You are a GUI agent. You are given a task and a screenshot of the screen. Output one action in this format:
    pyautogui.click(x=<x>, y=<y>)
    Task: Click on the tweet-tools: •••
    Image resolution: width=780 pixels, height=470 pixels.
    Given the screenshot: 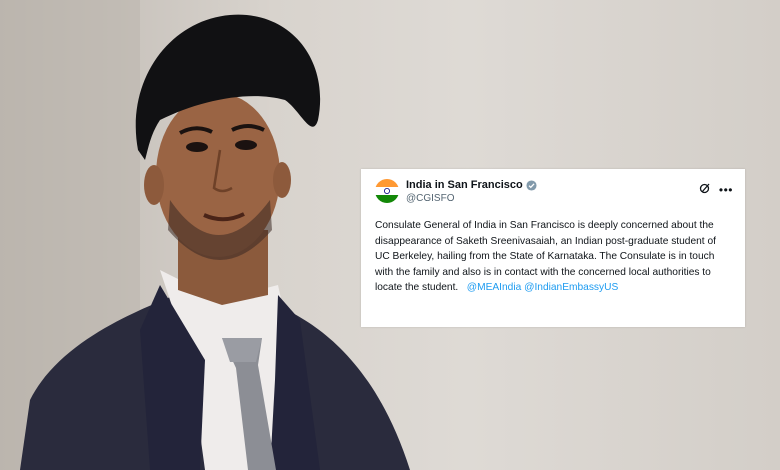 What is the action you would take?
    pyautogui.click(x=716, y=190)
    